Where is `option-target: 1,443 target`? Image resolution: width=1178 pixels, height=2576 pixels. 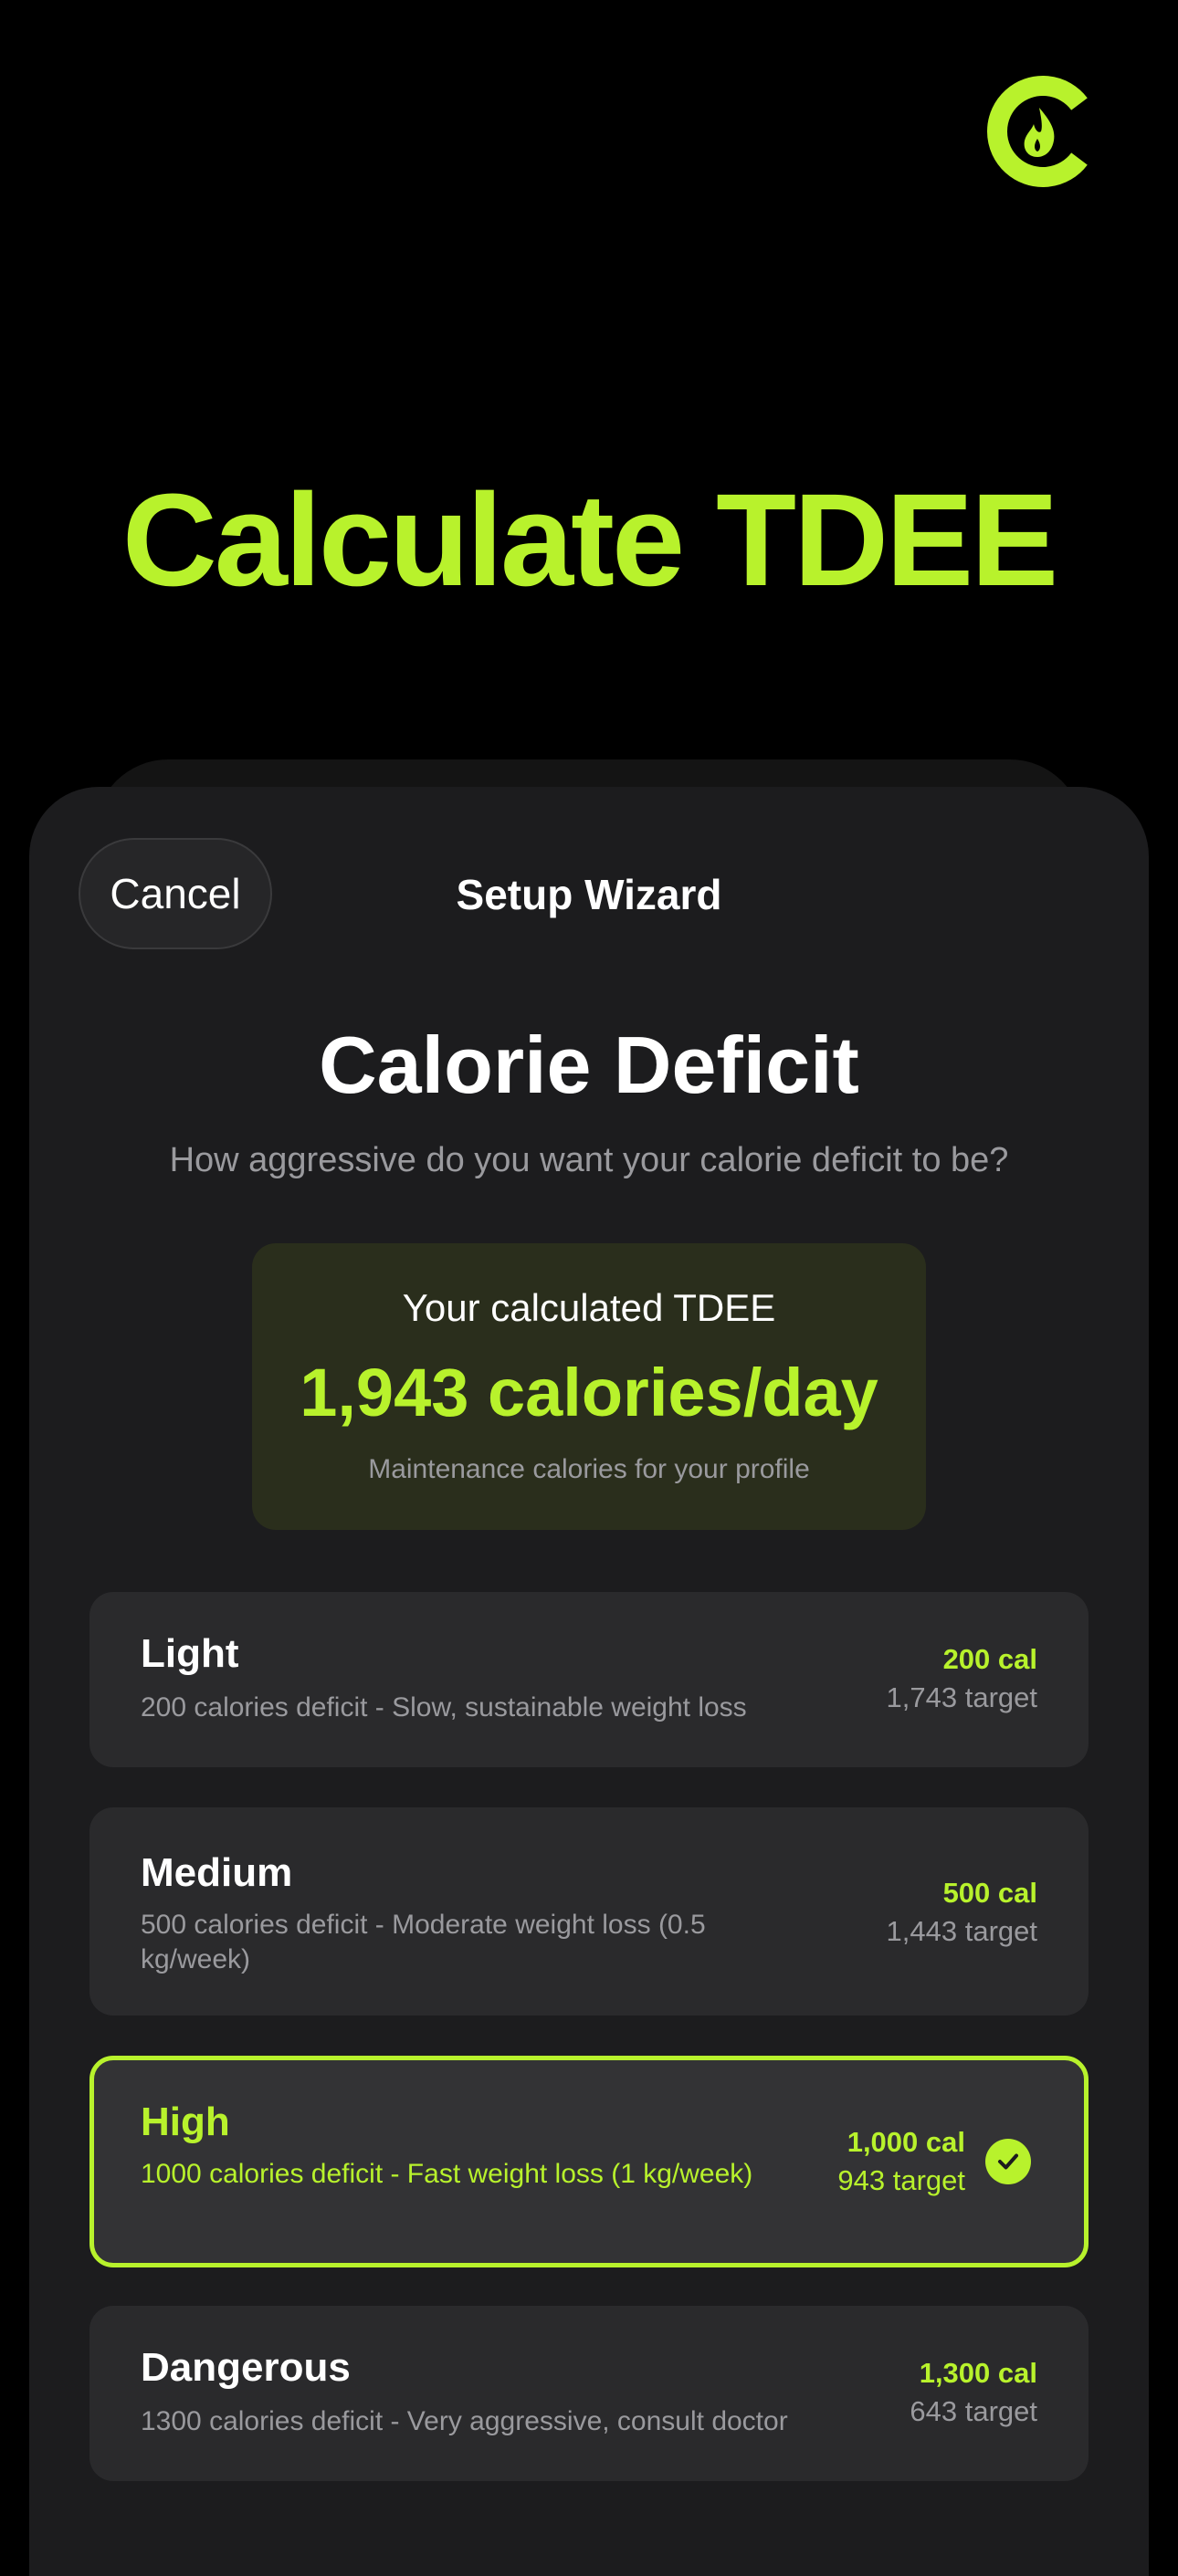 option-target: 1,443 target is located at coordinates (961, 1931).